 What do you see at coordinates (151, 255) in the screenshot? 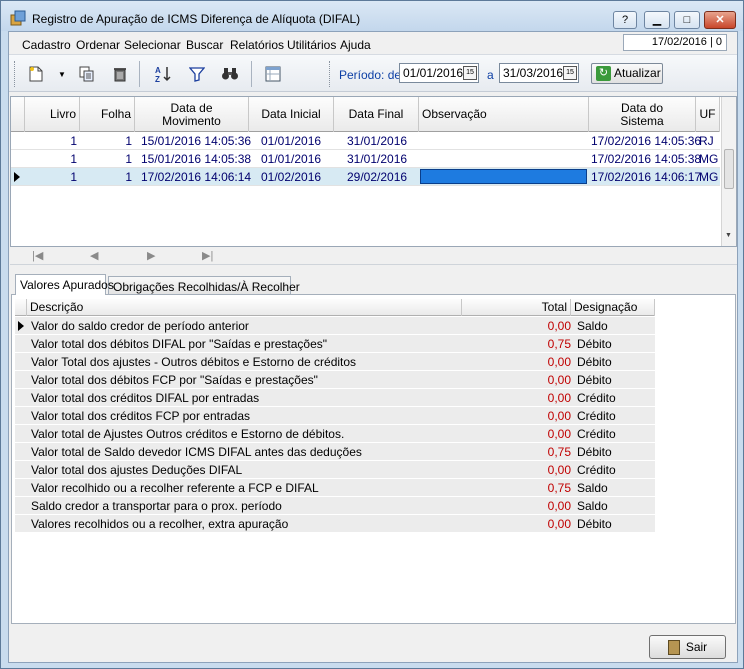
I see `next-record-icon: ▶` at bounding box center [151, 255].